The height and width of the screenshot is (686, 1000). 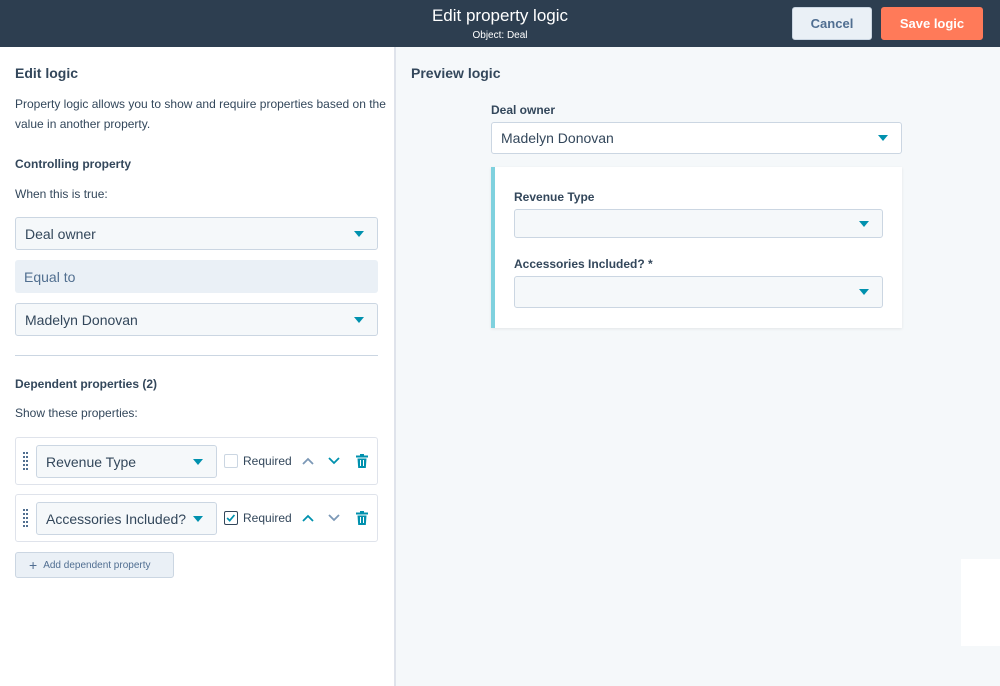 What do you see at coordinates (196, 276) in the screenshot?
I see `operator-label: Equal to` at bounding box center [196, 276].